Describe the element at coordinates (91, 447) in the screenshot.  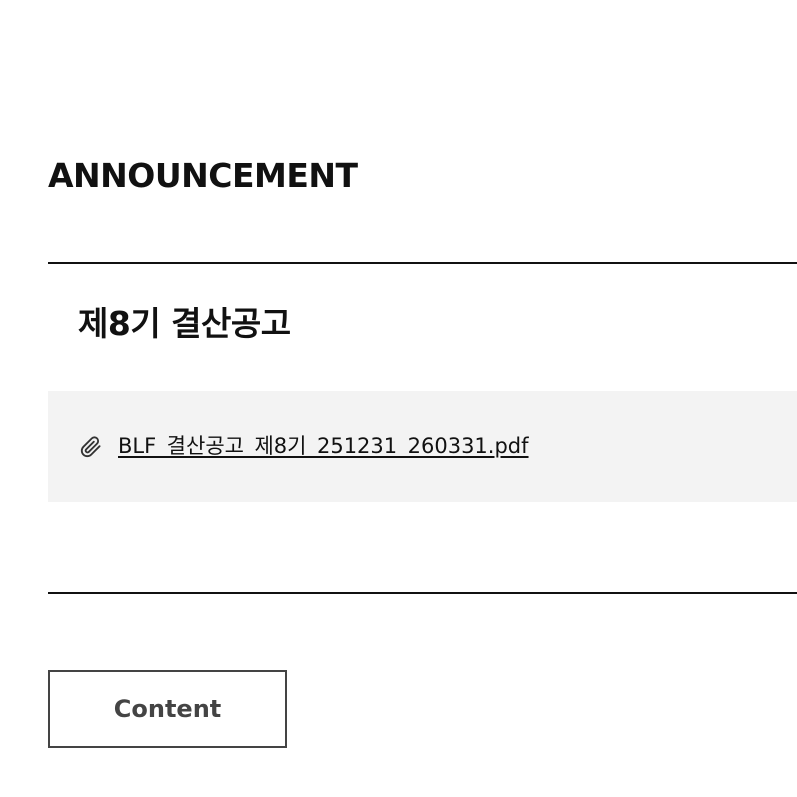
I see `paperclip-icon` at that location.